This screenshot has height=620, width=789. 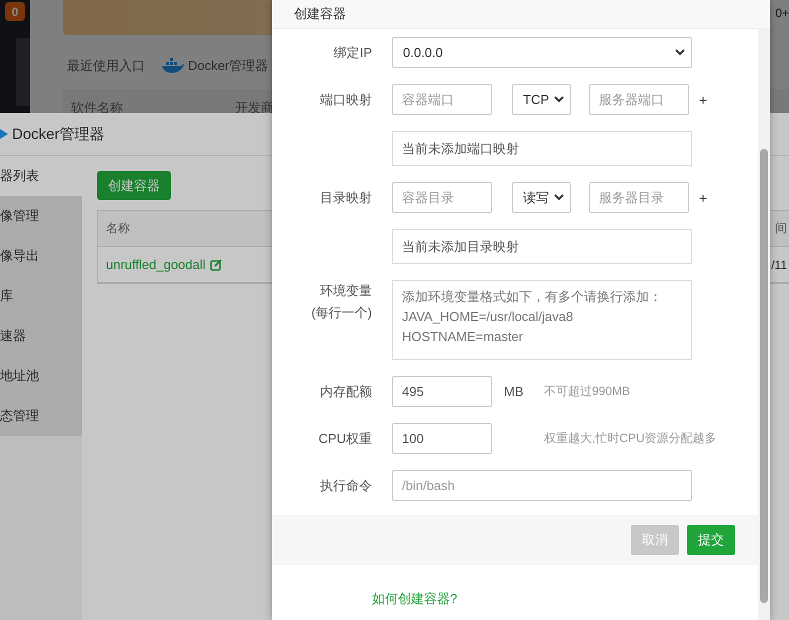 I want to click on field-label: 环境变量 (每行一个), so click(x=341, y=302).